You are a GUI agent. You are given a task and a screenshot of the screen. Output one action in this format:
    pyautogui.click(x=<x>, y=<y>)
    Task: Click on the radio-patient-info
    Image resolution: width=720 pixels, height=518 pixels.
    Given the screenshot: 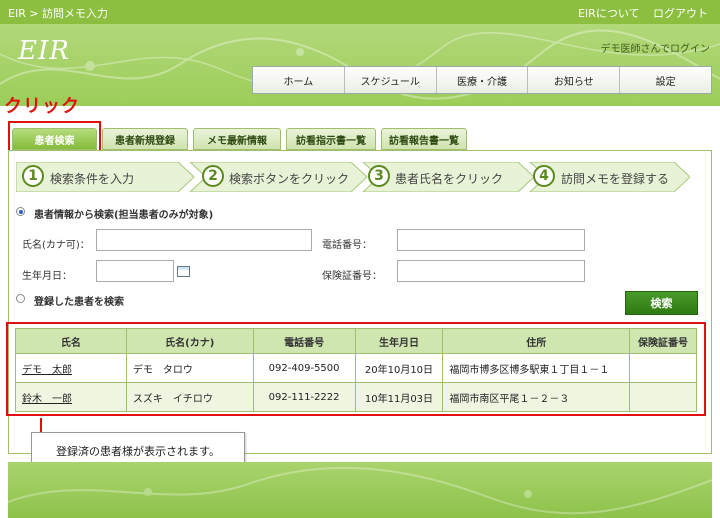 What is the action you would take?
    pyautogui.click(x=20, y=211)
    